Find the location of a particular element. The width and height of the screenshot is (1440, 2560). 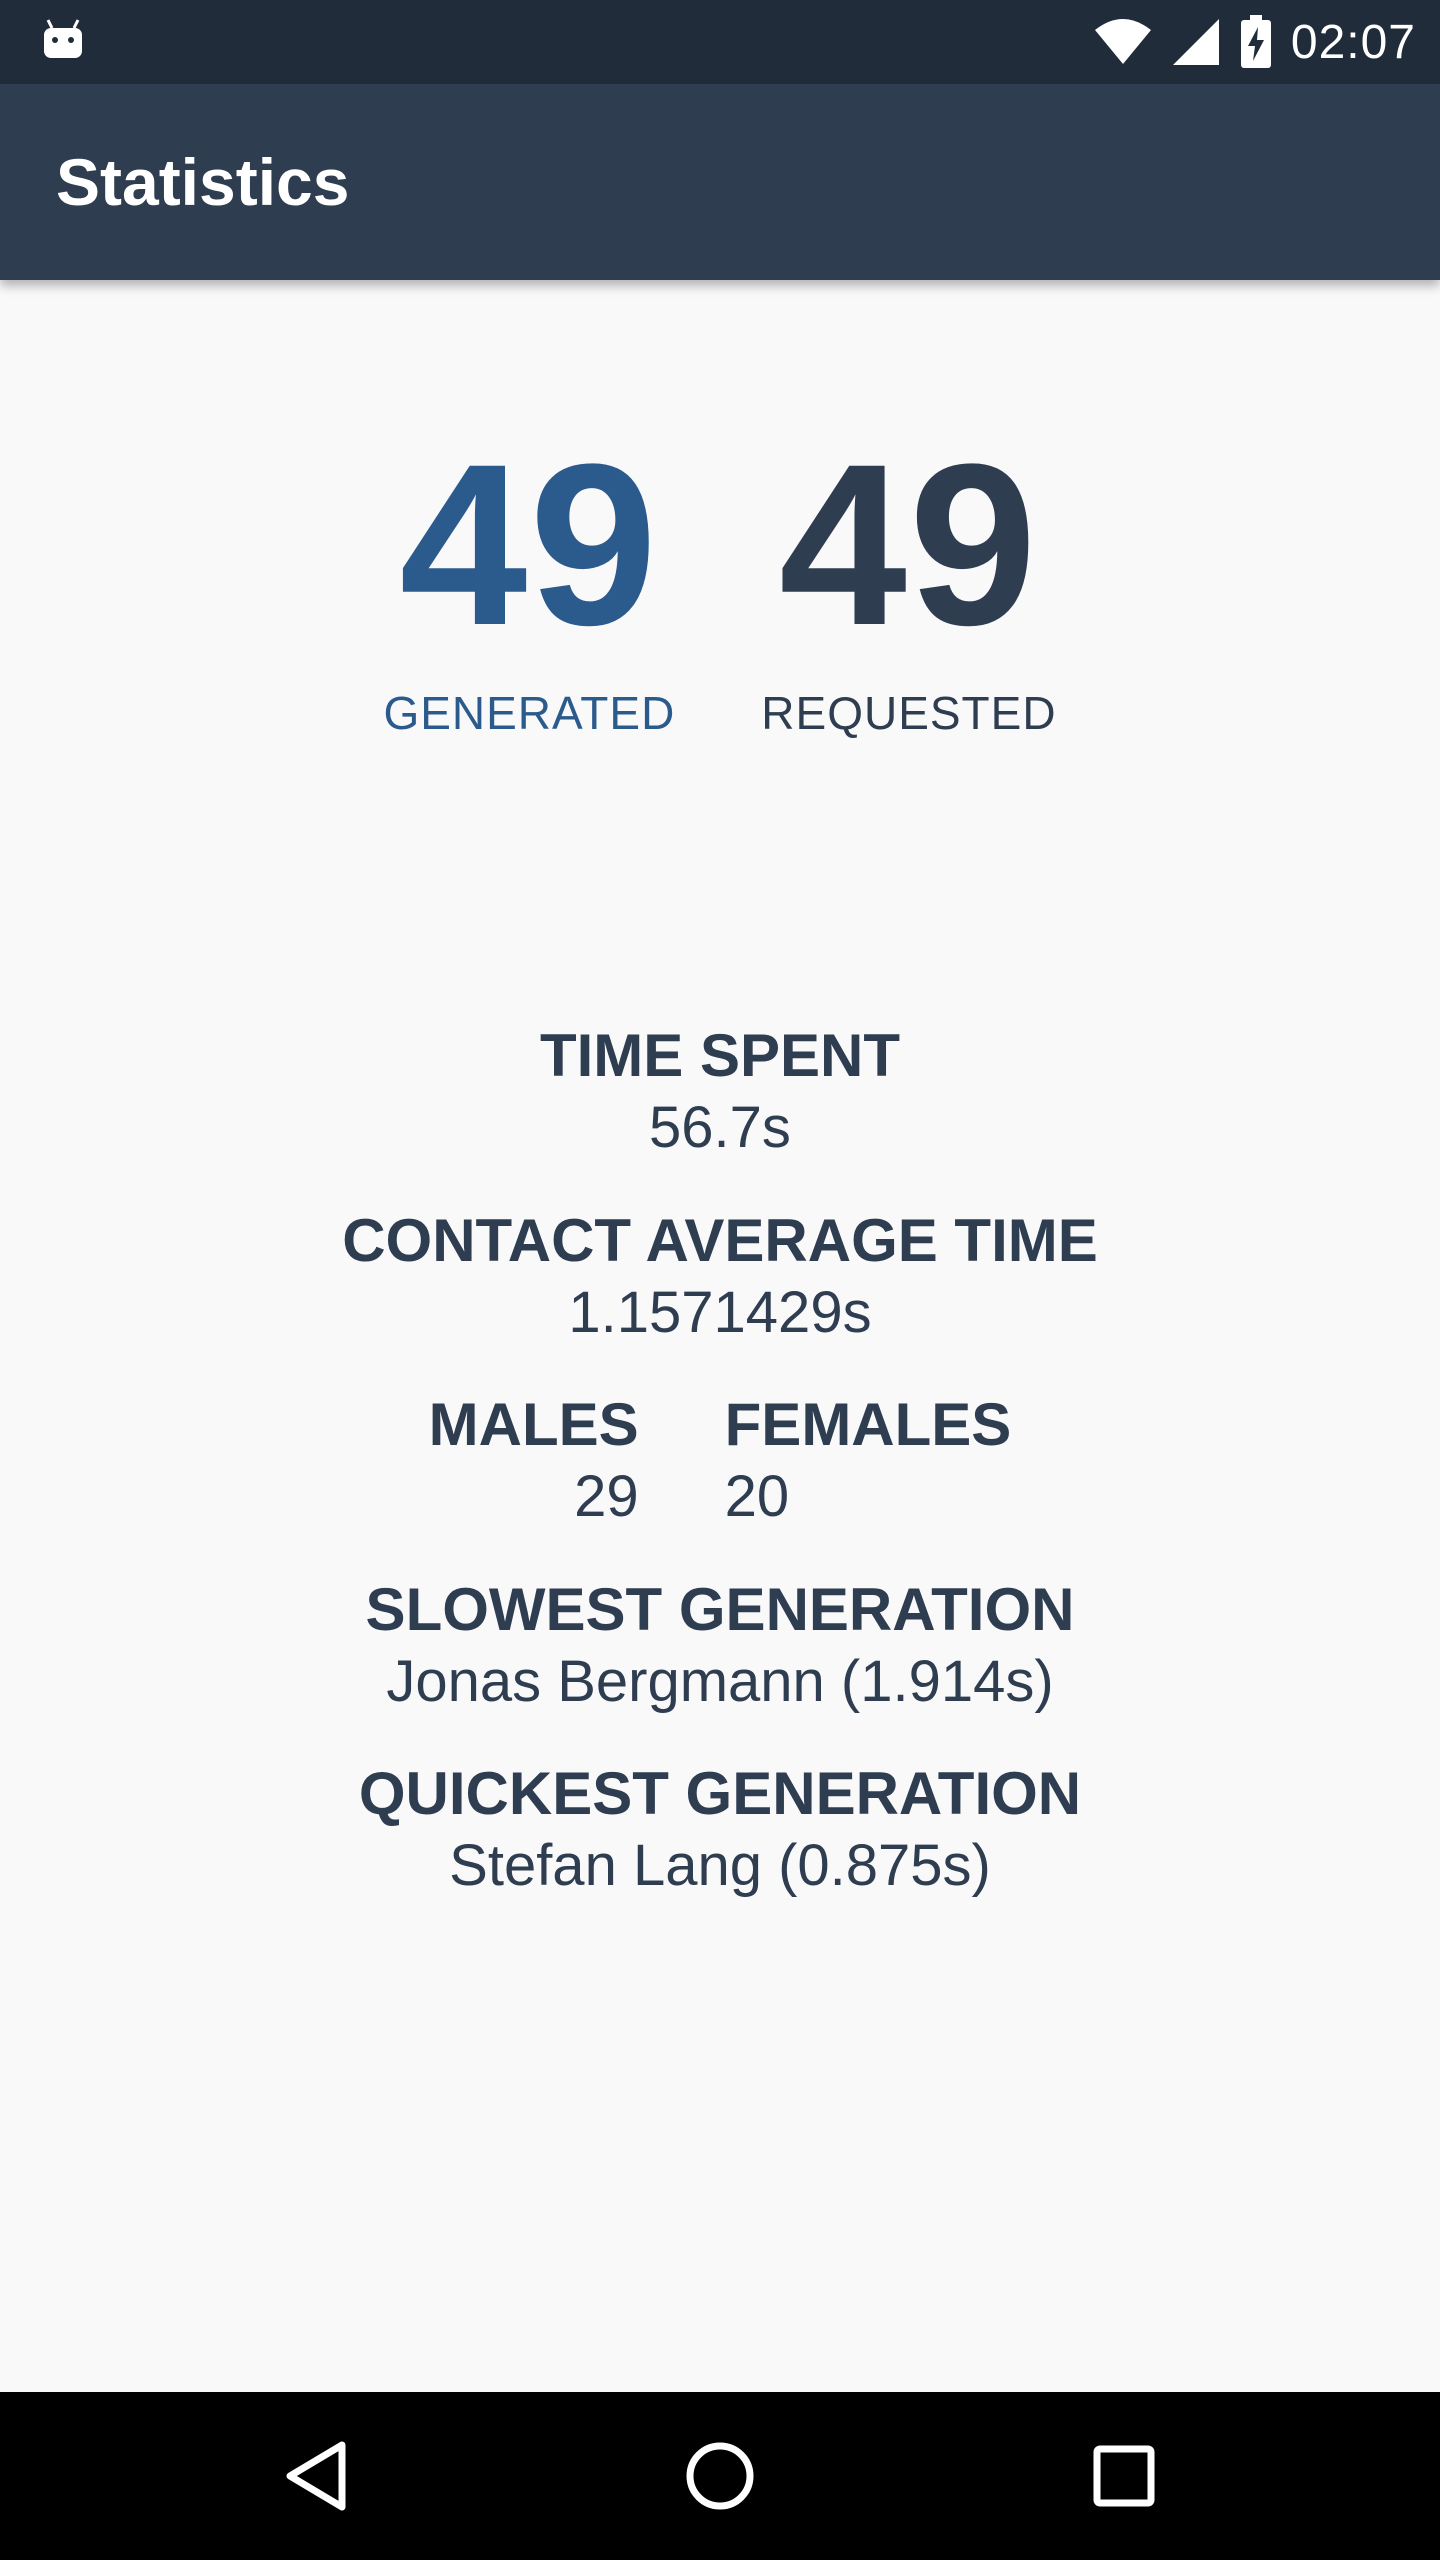

requested-count-label: REQUESTED is located at coordinates (909, 713).